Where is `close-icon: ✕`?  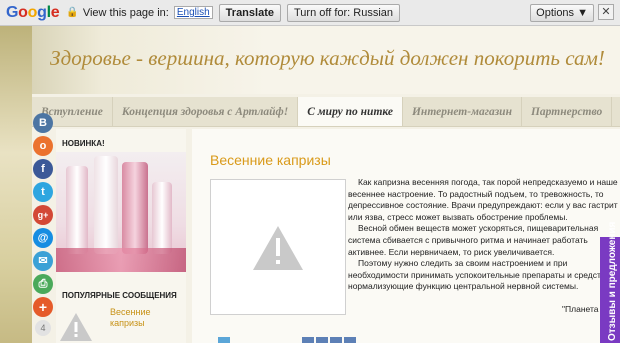 close-icon: ✕ is located at coordinates (606, 12).